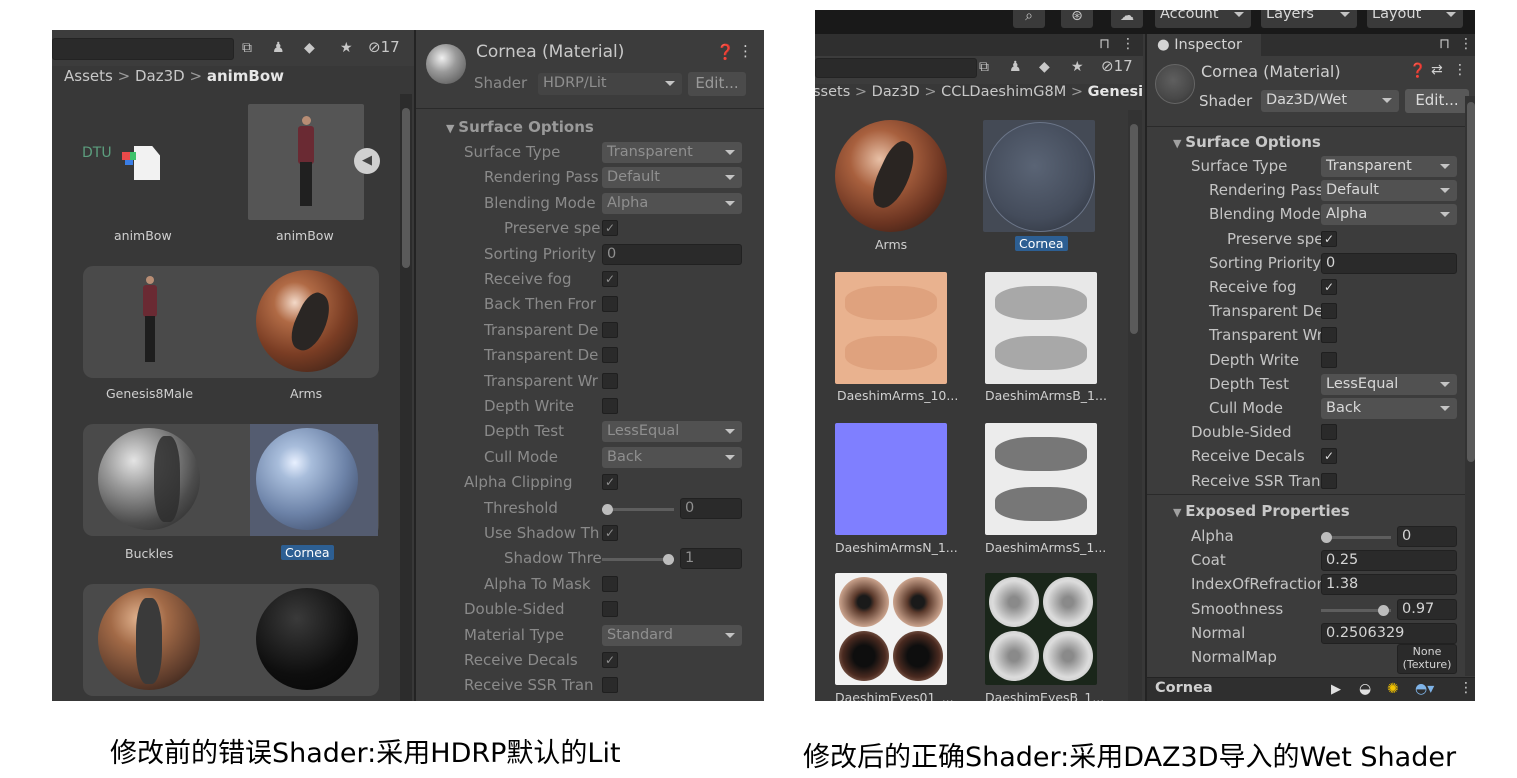 The height and width of the screenshot is (778, 1517). I want to click on play-icon: ▶, so click(1336, 689).